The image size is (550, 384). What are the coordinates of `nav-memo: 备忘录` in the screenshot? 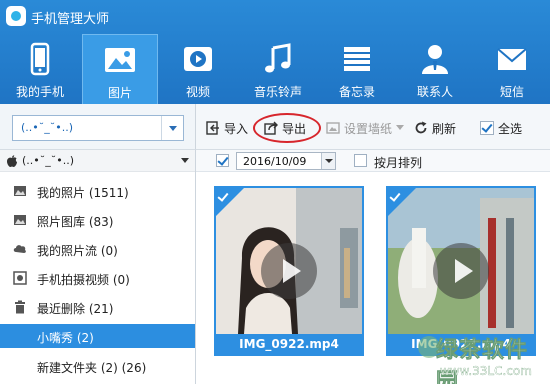 It's located at (357, 69).